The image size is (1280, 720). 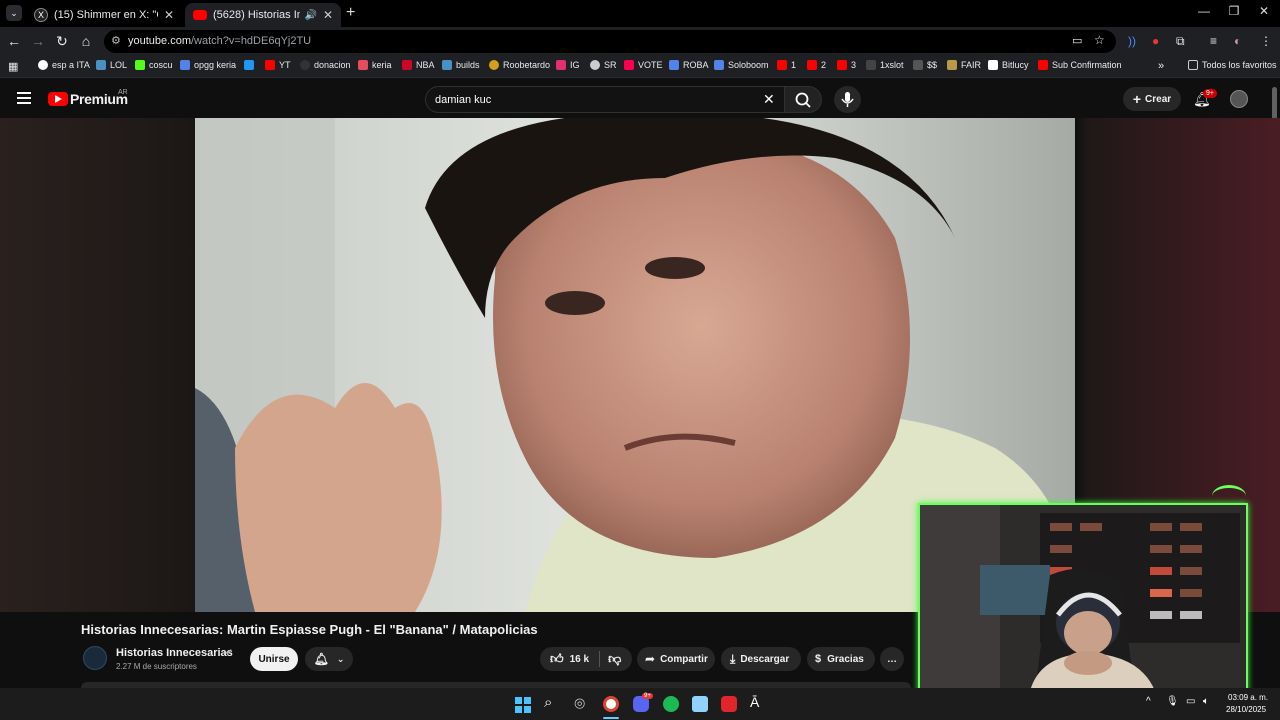 What do you see at coordinates (1234, 11) in the screenshot?
I see `restore-icon: ❐` at bounding box center [1234, 11].